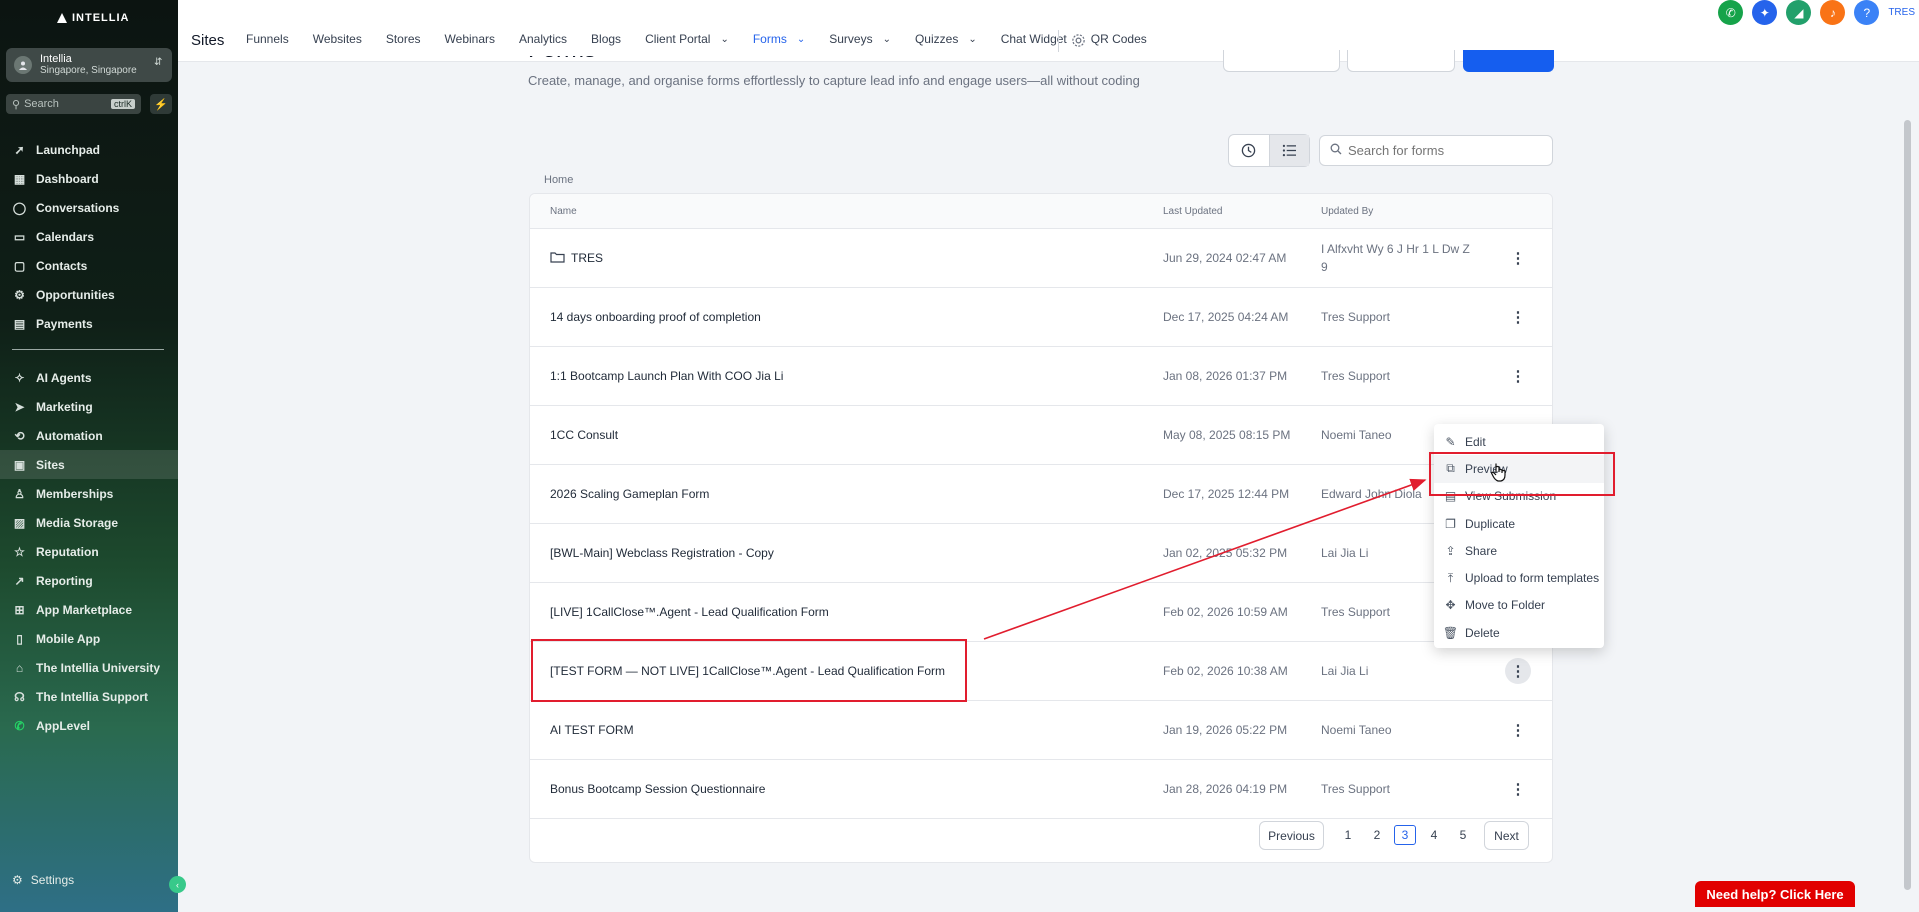 The height and width of the screenshot is (912, 1919). I want to click on form-name-cell: 2026 Scaling Gameplan Form, so click(629, 494).